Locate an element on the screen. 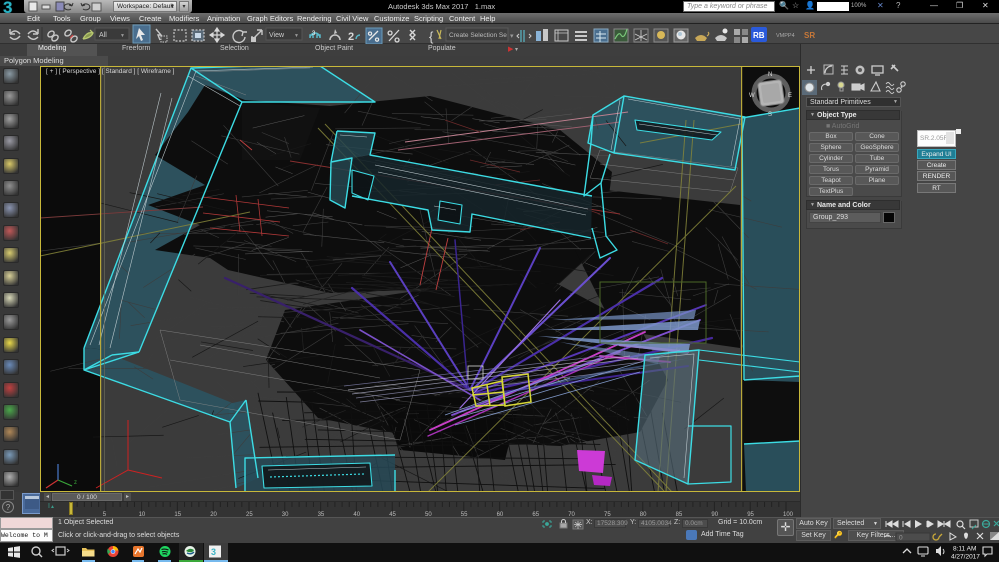  svg-text: E is located at coordinates (790, 96).